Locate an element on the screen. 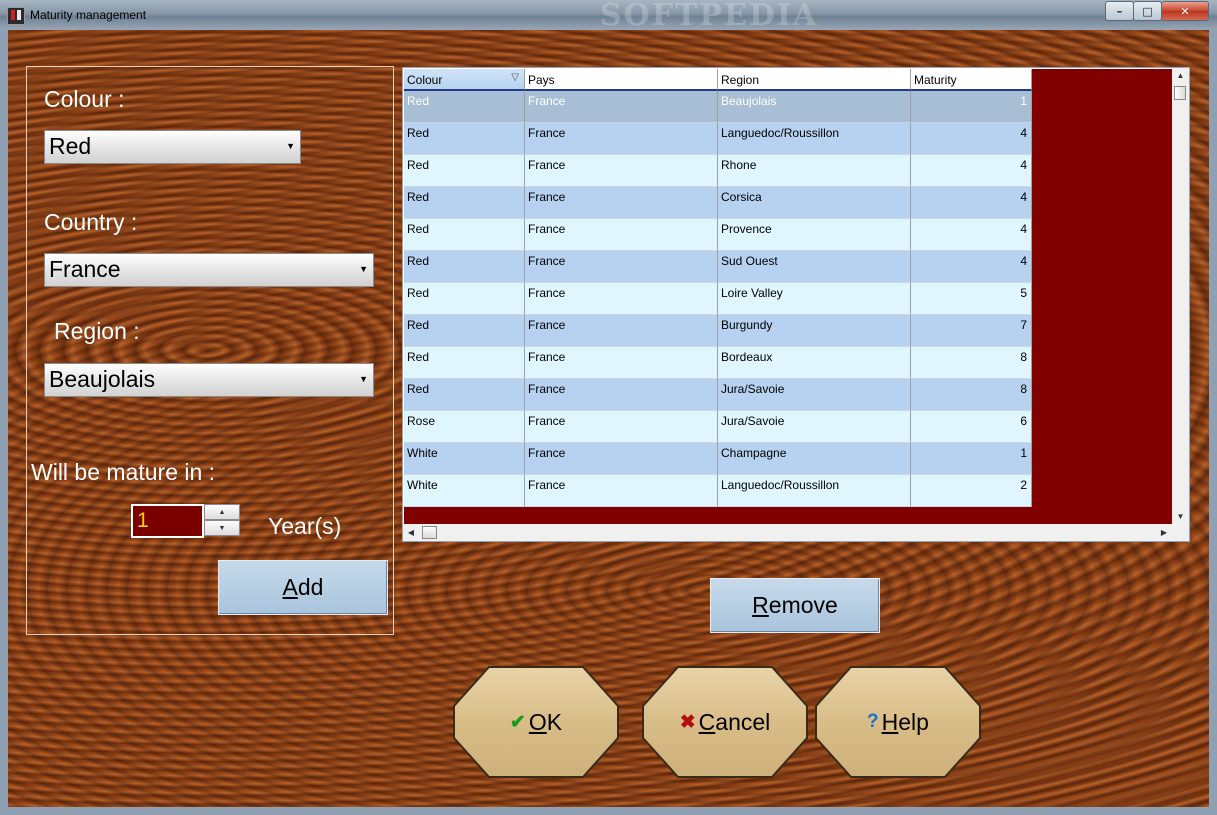 Image resolution: width=1217 pixels, height=815 pixels. table-cell-maturity: 2 is located at coordinates (971, 491).